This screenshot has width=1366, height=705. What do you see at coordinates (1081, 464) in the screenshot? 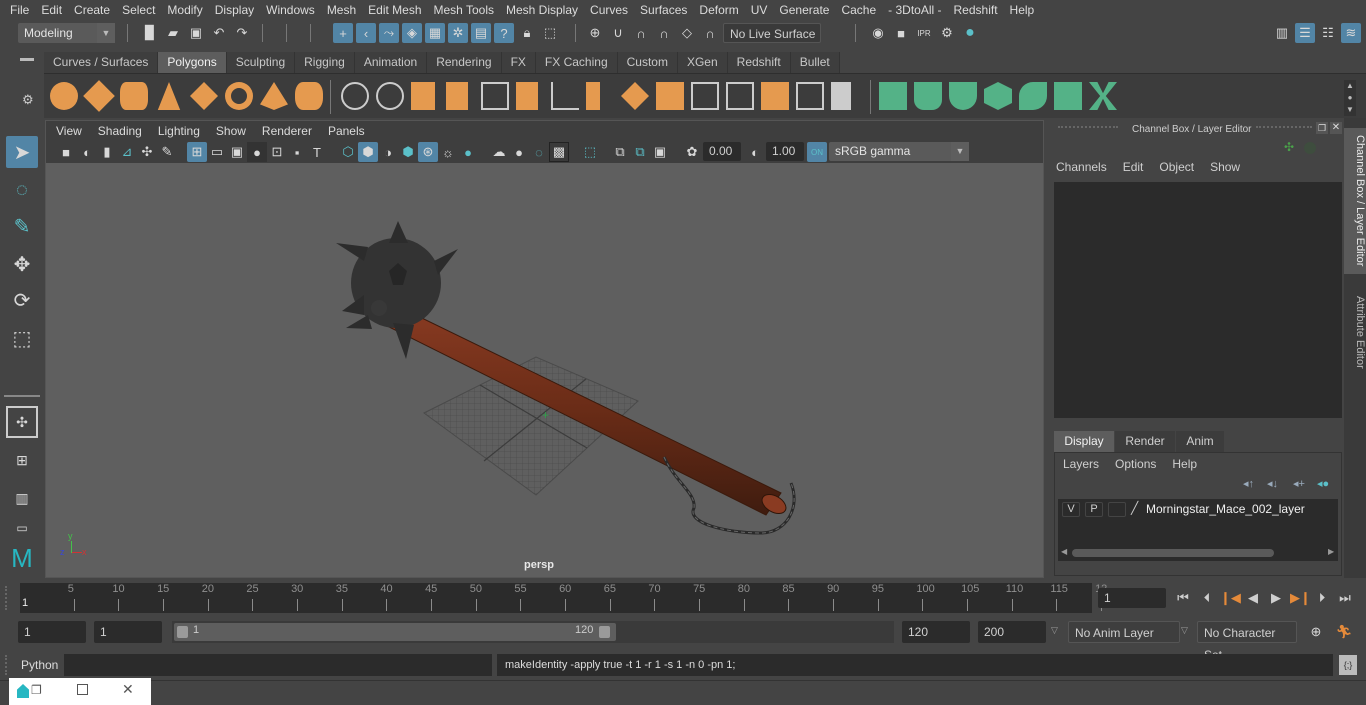
I see `layers-menu: Layers` at bounding box center [1081, 464].